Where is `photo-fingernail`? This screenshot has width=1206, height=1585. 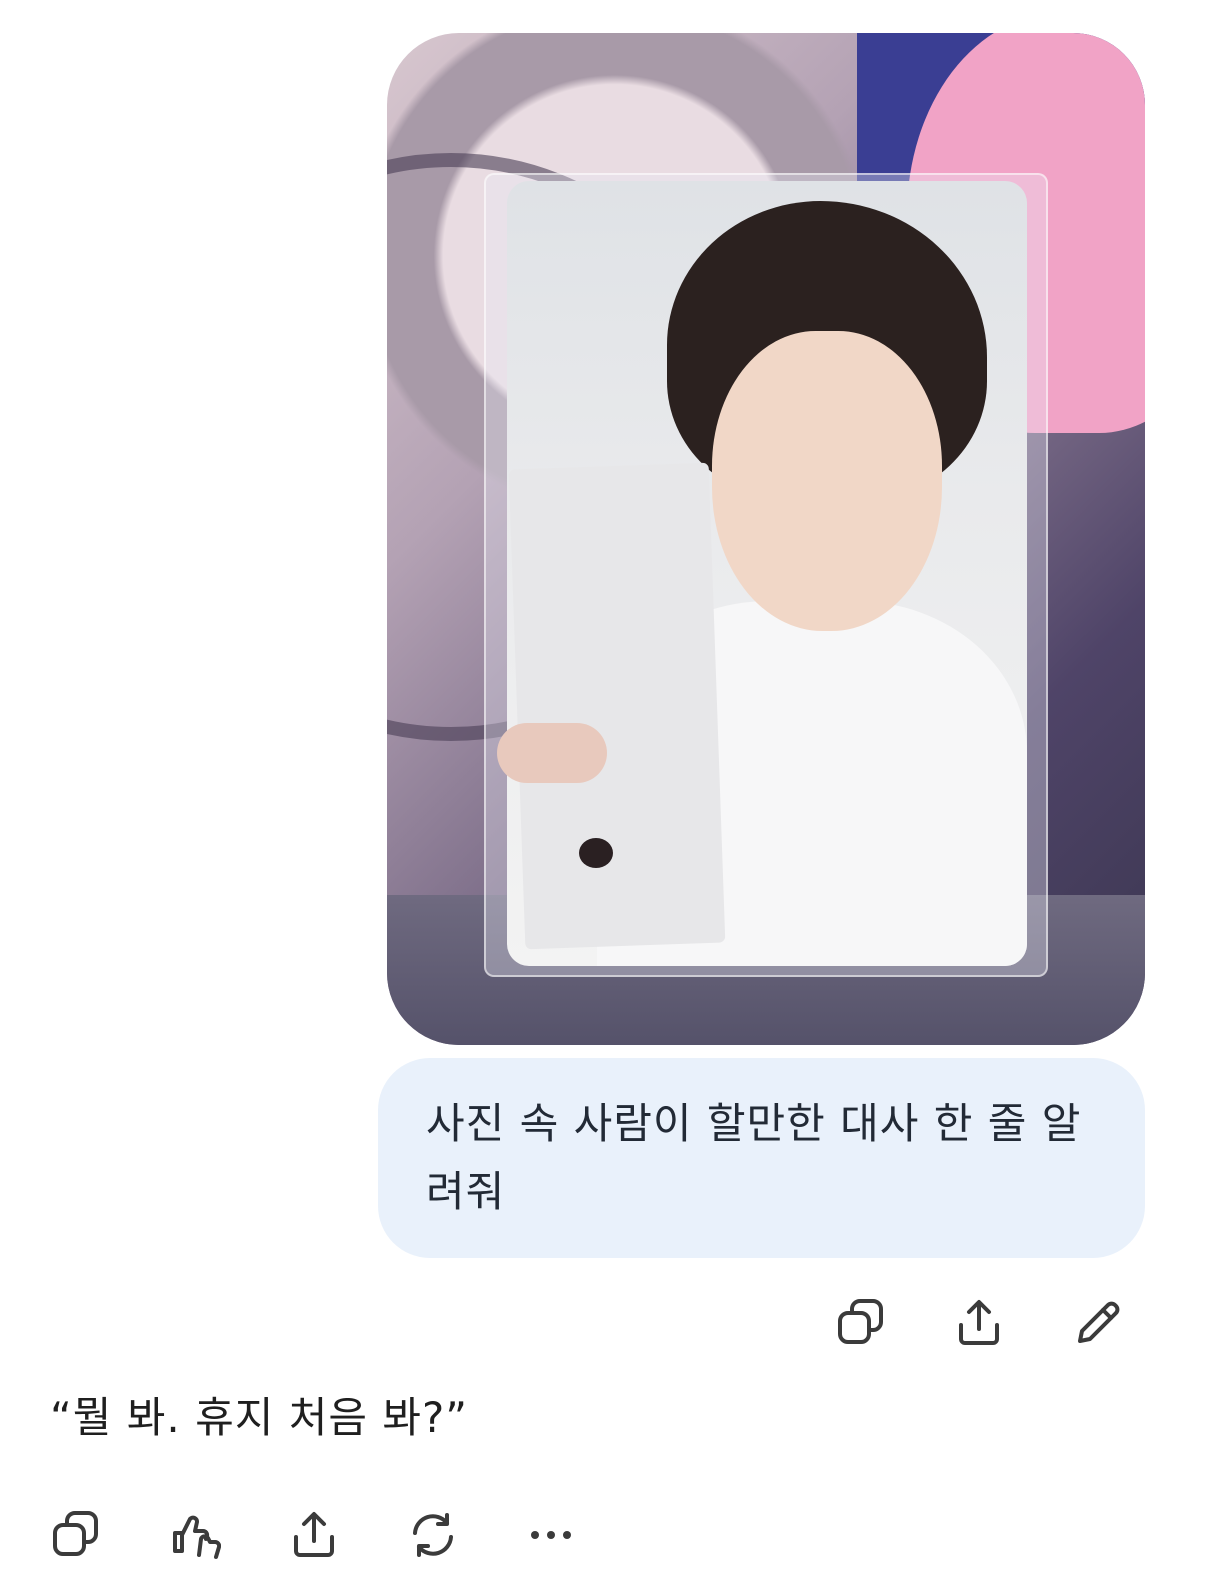 photo-fingernail is located at coordinates (596, 853).